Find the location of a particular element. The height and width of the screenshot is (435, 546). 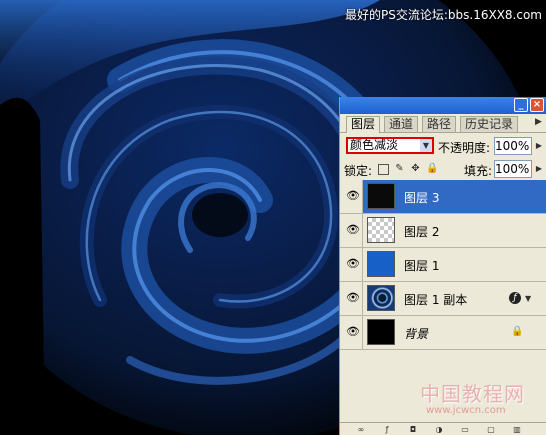

layer-name: 图层 2 is located at coordinates (422, 232).